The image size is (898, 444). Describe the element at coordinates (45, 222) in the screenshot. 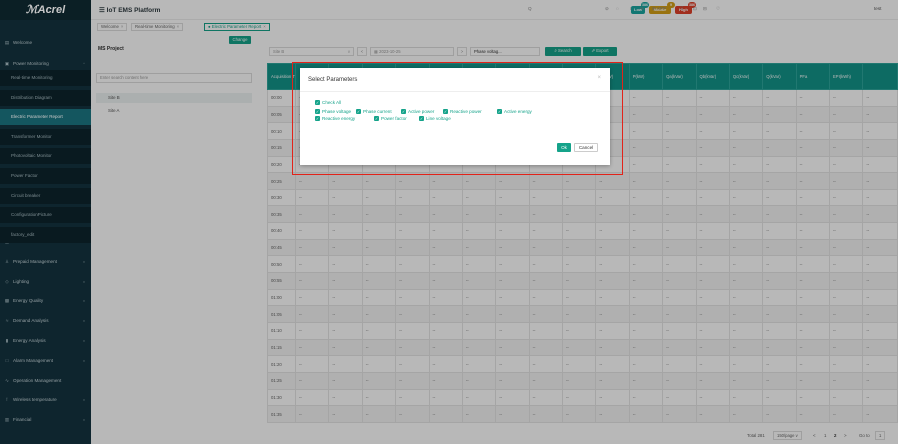

I see `sidebar-overlay` at that location.